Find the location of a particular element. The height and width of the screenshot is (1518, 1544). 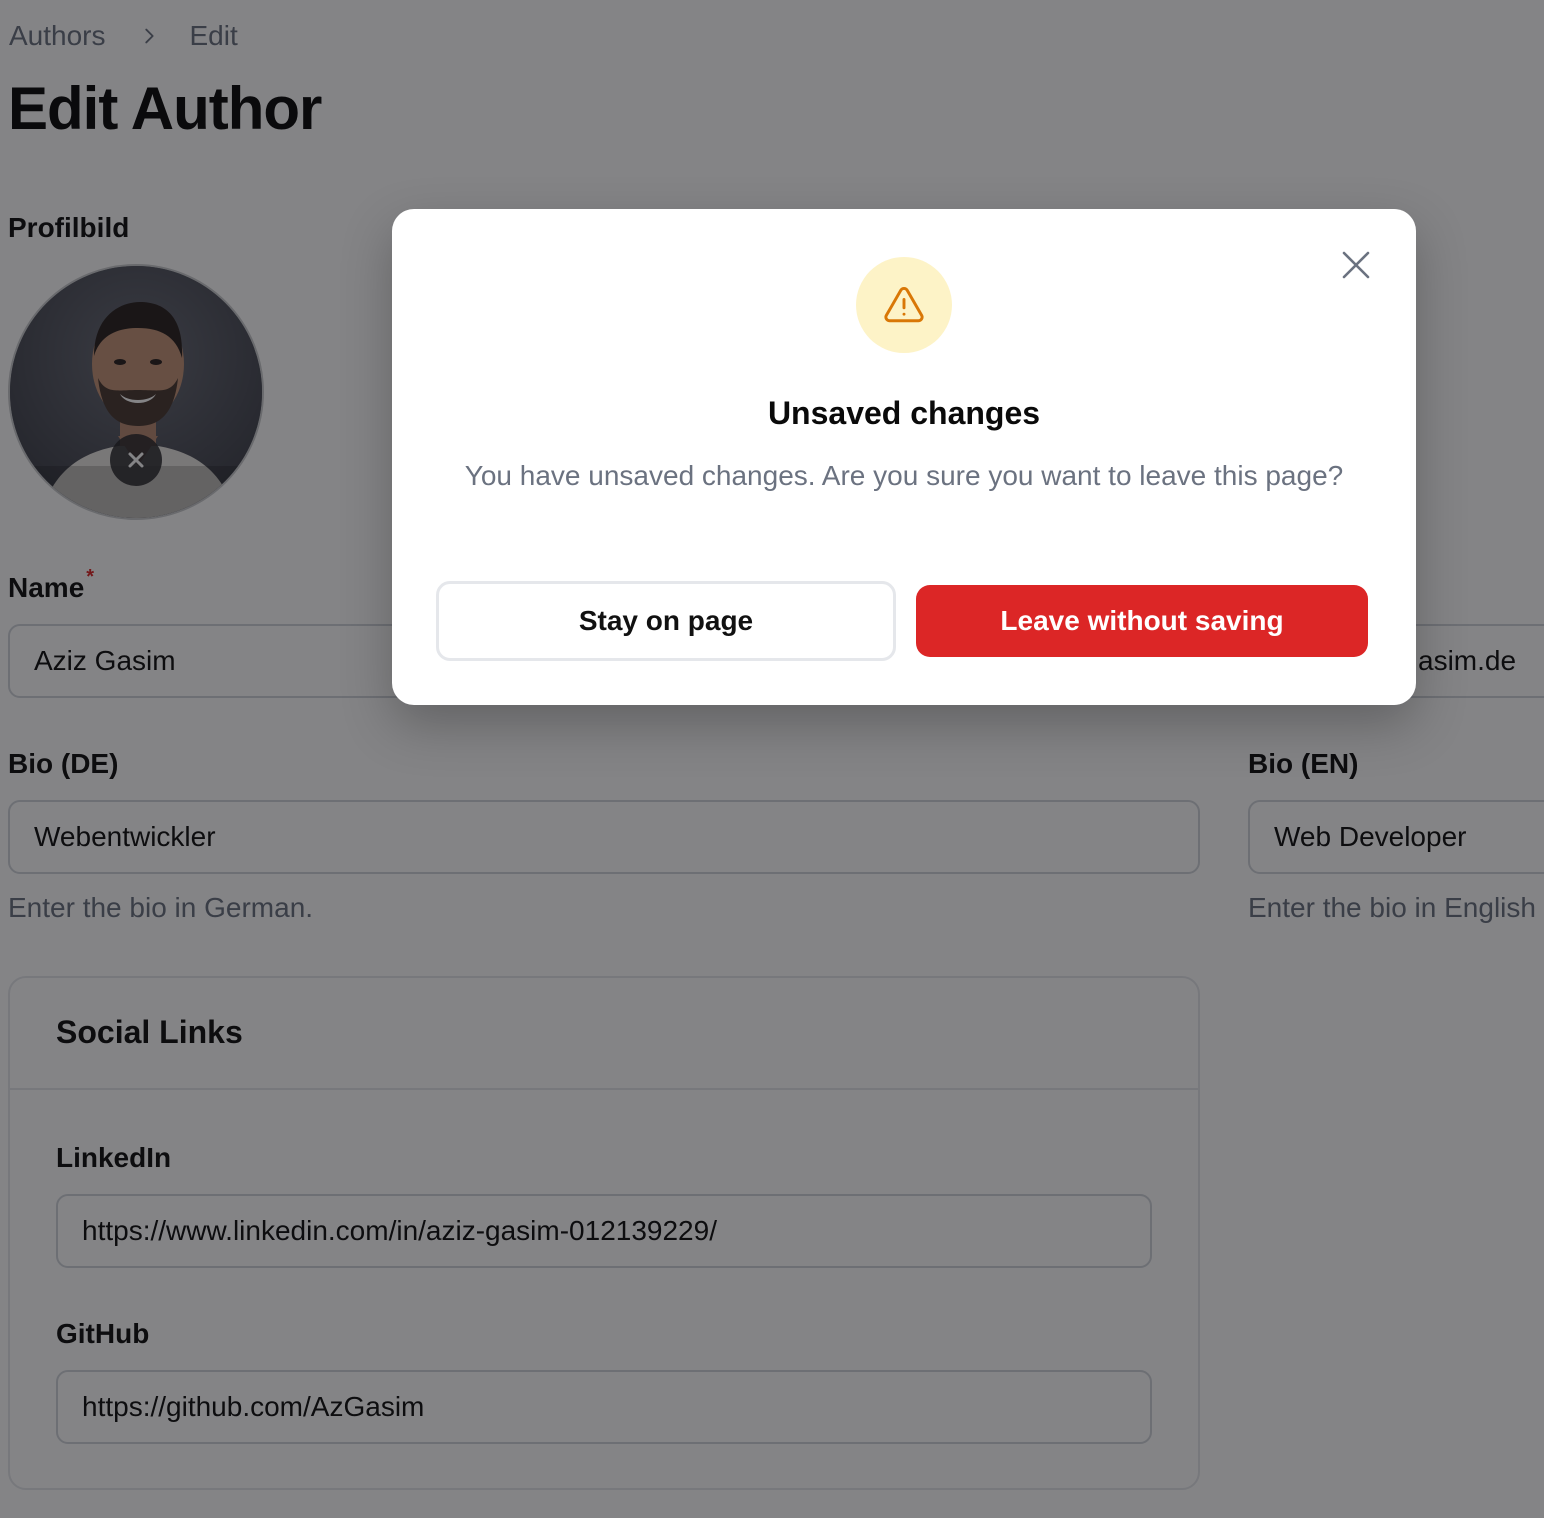

warning-triangle-icon is located at coordinates (904, 305).